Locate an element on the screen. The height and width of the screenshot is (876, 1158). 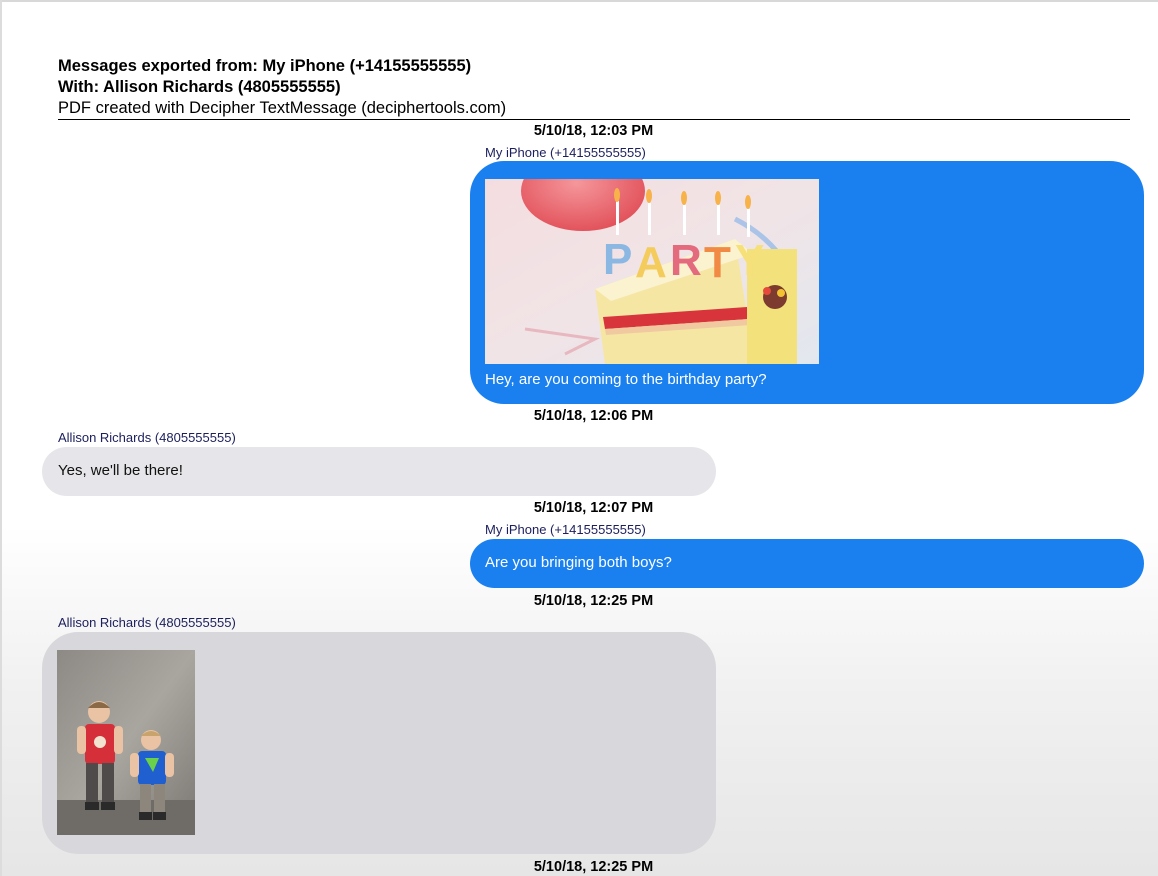
incoming-message-bubble: Yes, we'll be there! is located at coordinates (379, 471).